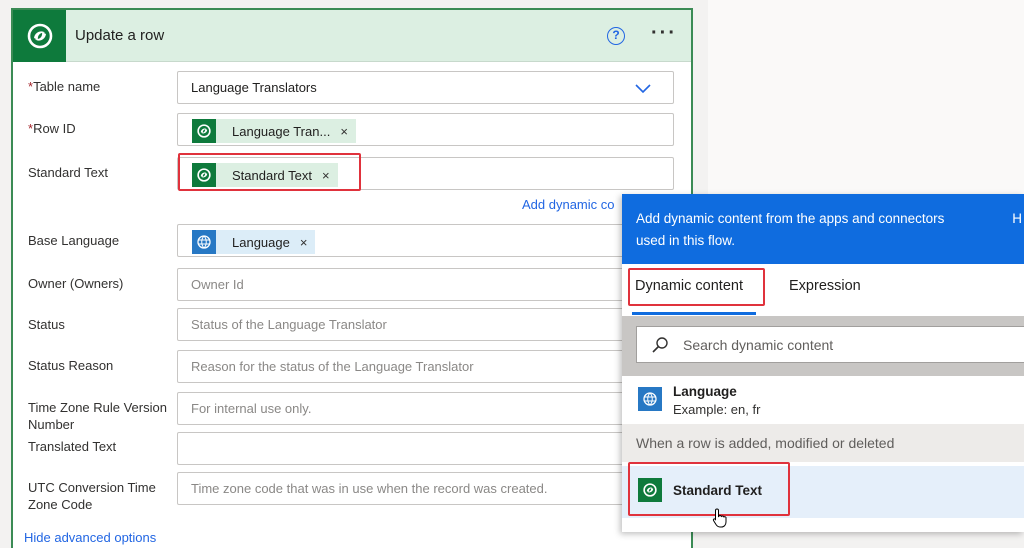  What do you see at coordinates (717, 409) in the screenshot?
I see `list-item-subtitle: Example: en, fr` at bounding box center [717, 409].